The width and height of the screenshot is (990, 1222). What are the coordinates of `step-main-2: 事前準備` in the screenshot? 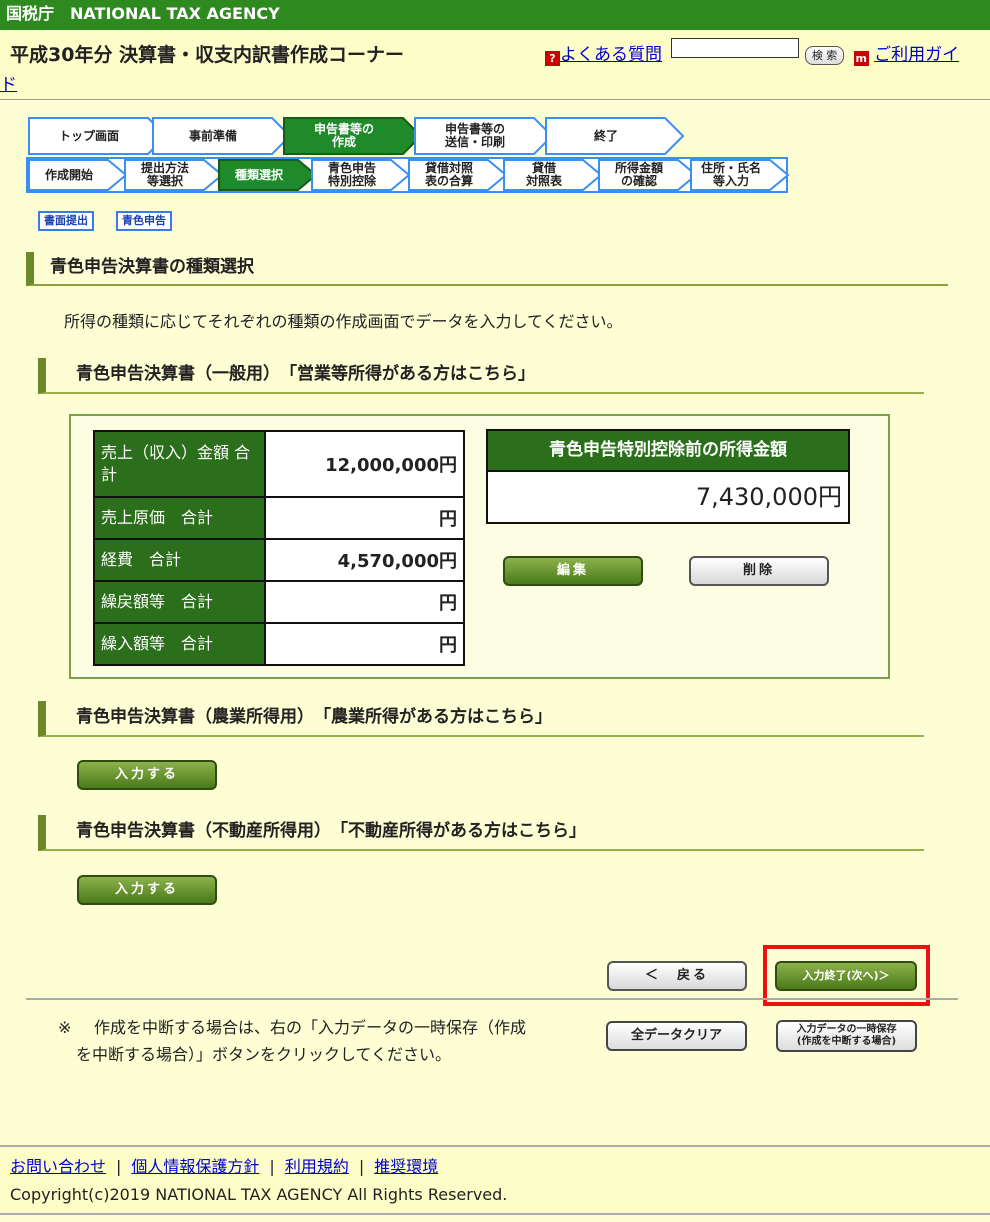 It's located at (222, 136).